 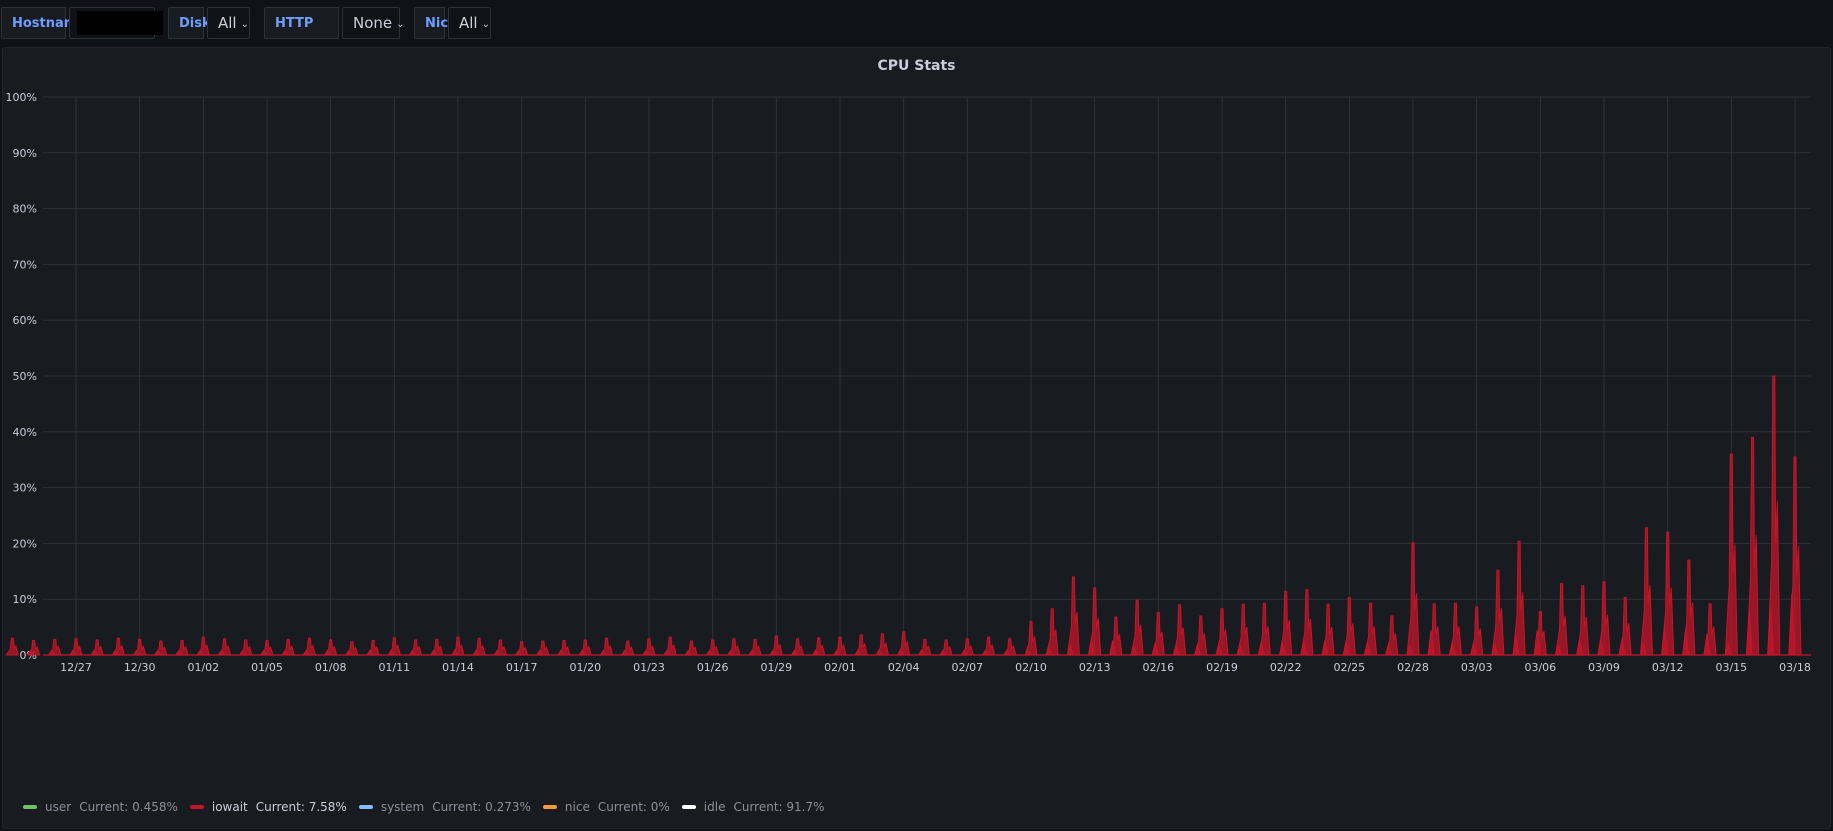 I want to click on legend-item-iowait: iowait Current: 7.58%, so click(x=268, y=807).